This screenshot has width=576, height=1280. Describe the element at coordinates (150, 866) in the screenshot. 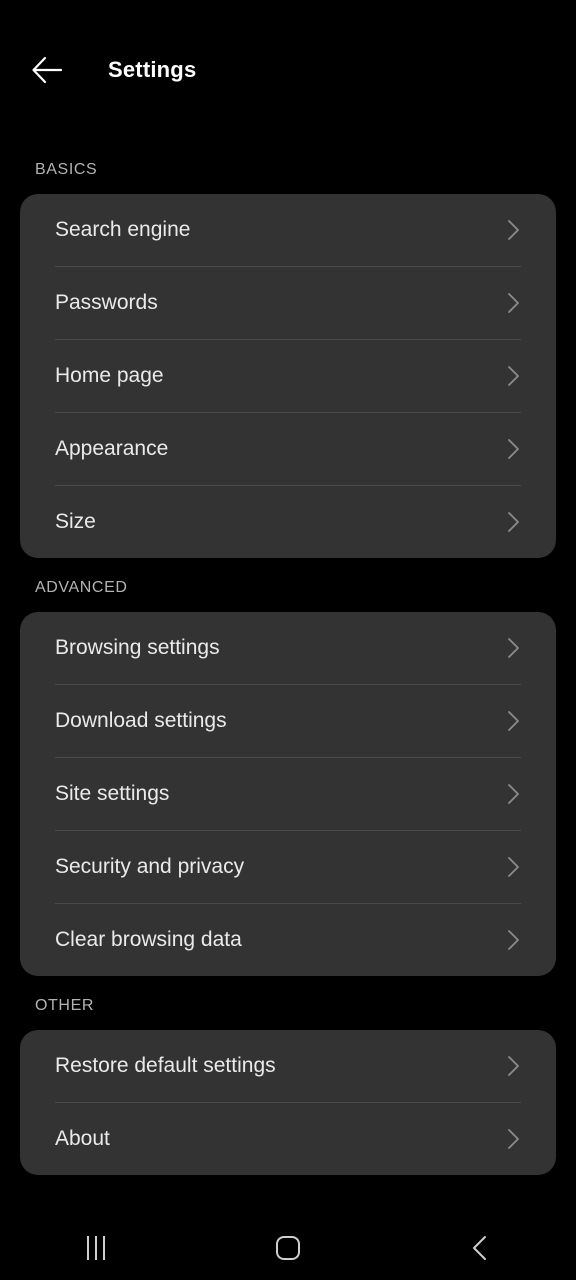

I see `row-label: Security and privacy` at that location.